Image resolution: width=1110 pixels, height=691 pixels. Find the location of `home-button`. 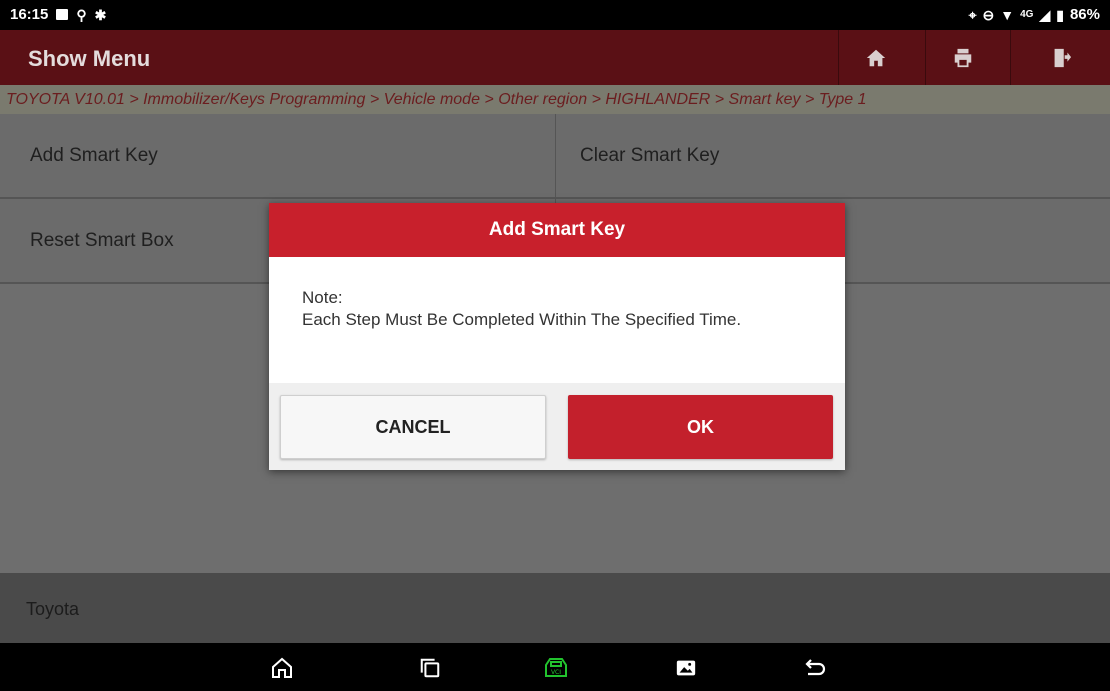

home-button is located at coordinates (875, 57).